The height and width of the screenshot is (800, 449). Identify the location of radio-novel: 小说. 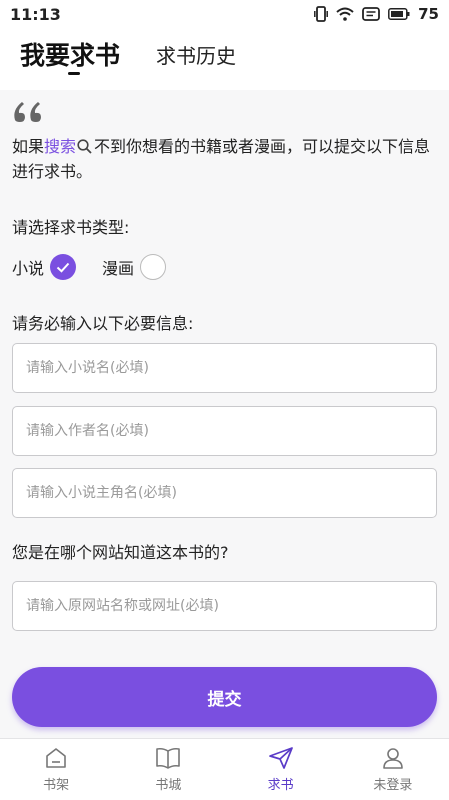
(44, 267).